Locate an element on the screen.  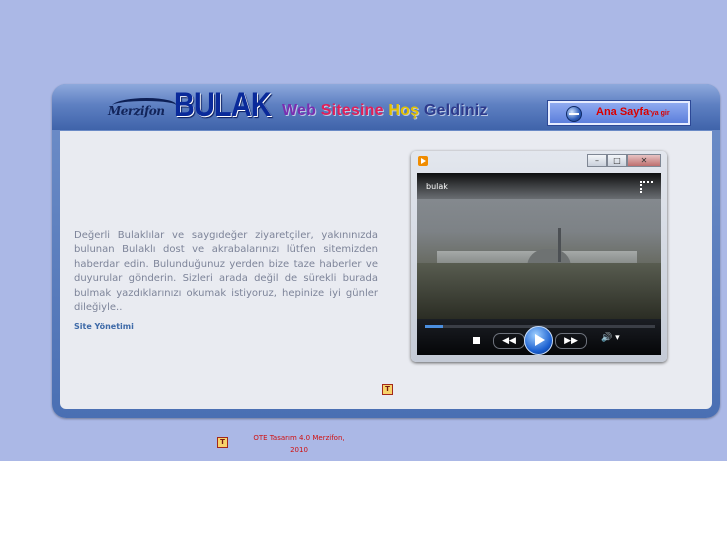
volume-button: 🔊 ▾ is located at coordinates (610, 338).